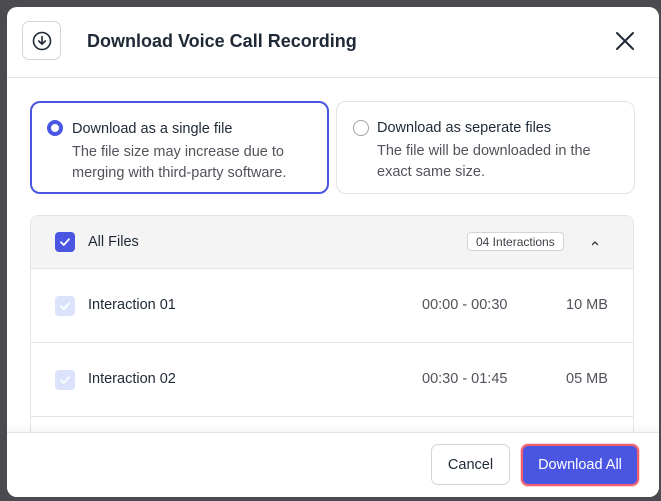 This screenshot has height=501, width=661. What do you see at coordinates (470, 464) in the screenshot?
I see `cancel-button: Cancel` at bounding box center [470, 464].